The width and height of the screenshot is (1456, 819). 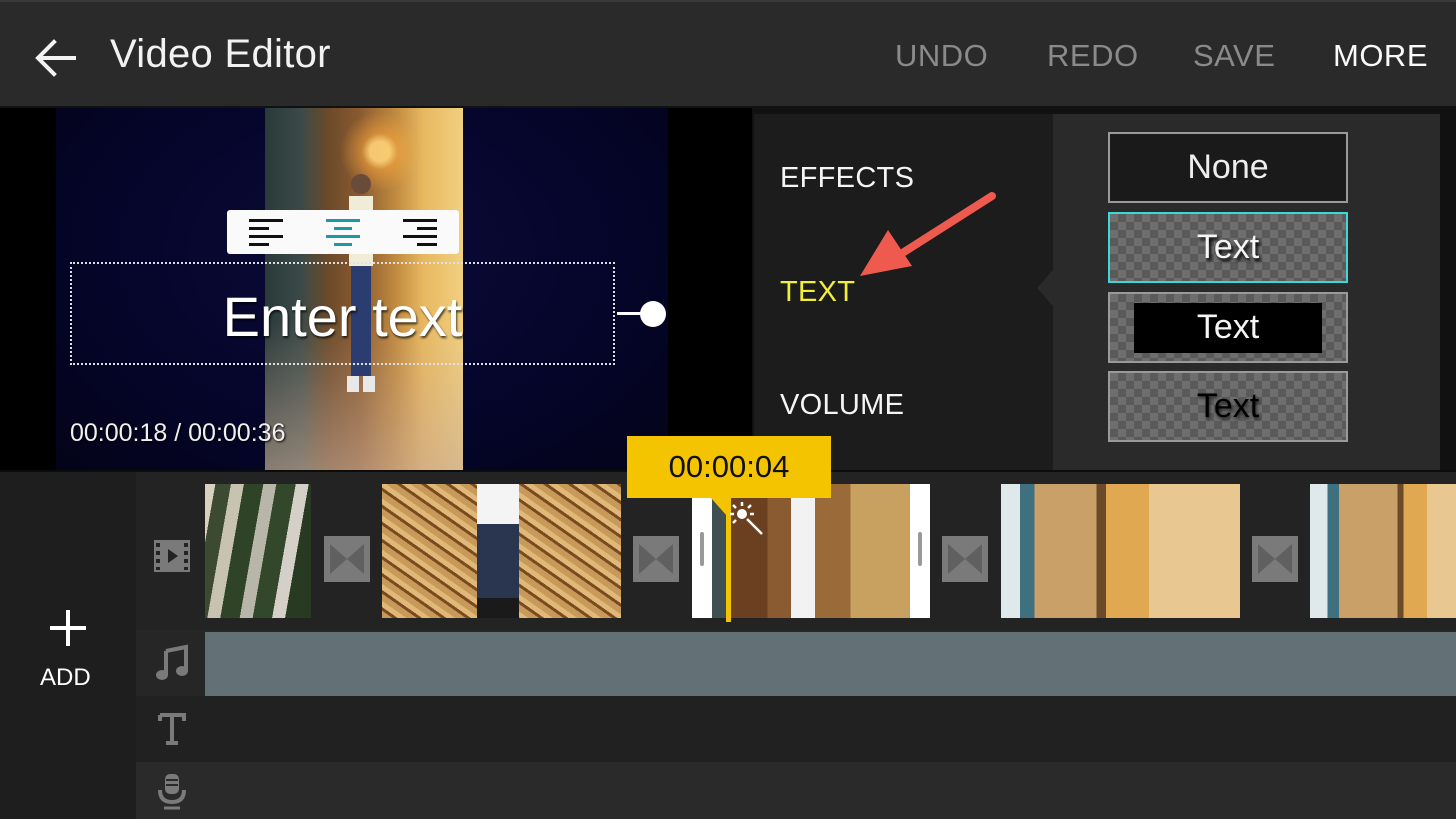 What do you see at coordinates (1228, 247) in the screenshot?
I see `text-style-shadow: Text` at bounding box center [1228, 247].